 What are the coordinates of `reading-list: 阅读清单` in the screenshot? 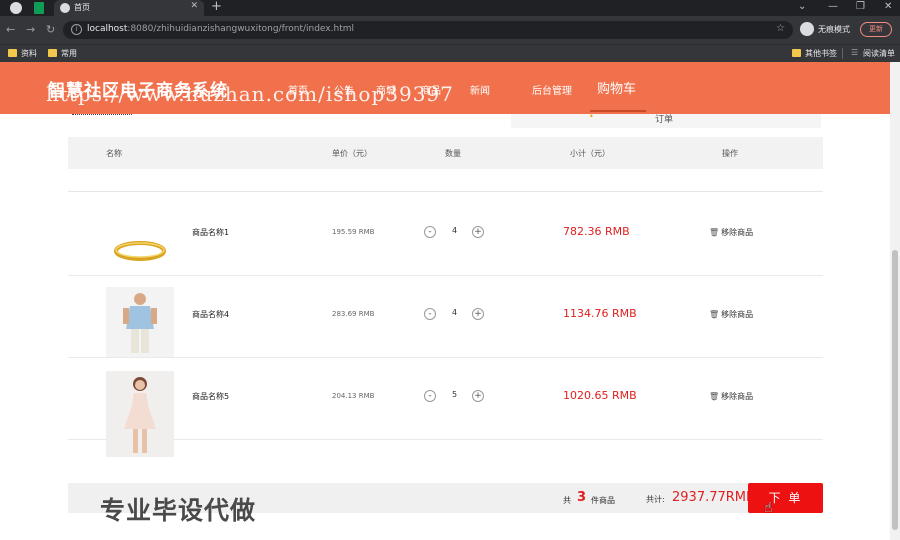 It's located at (879, 53).